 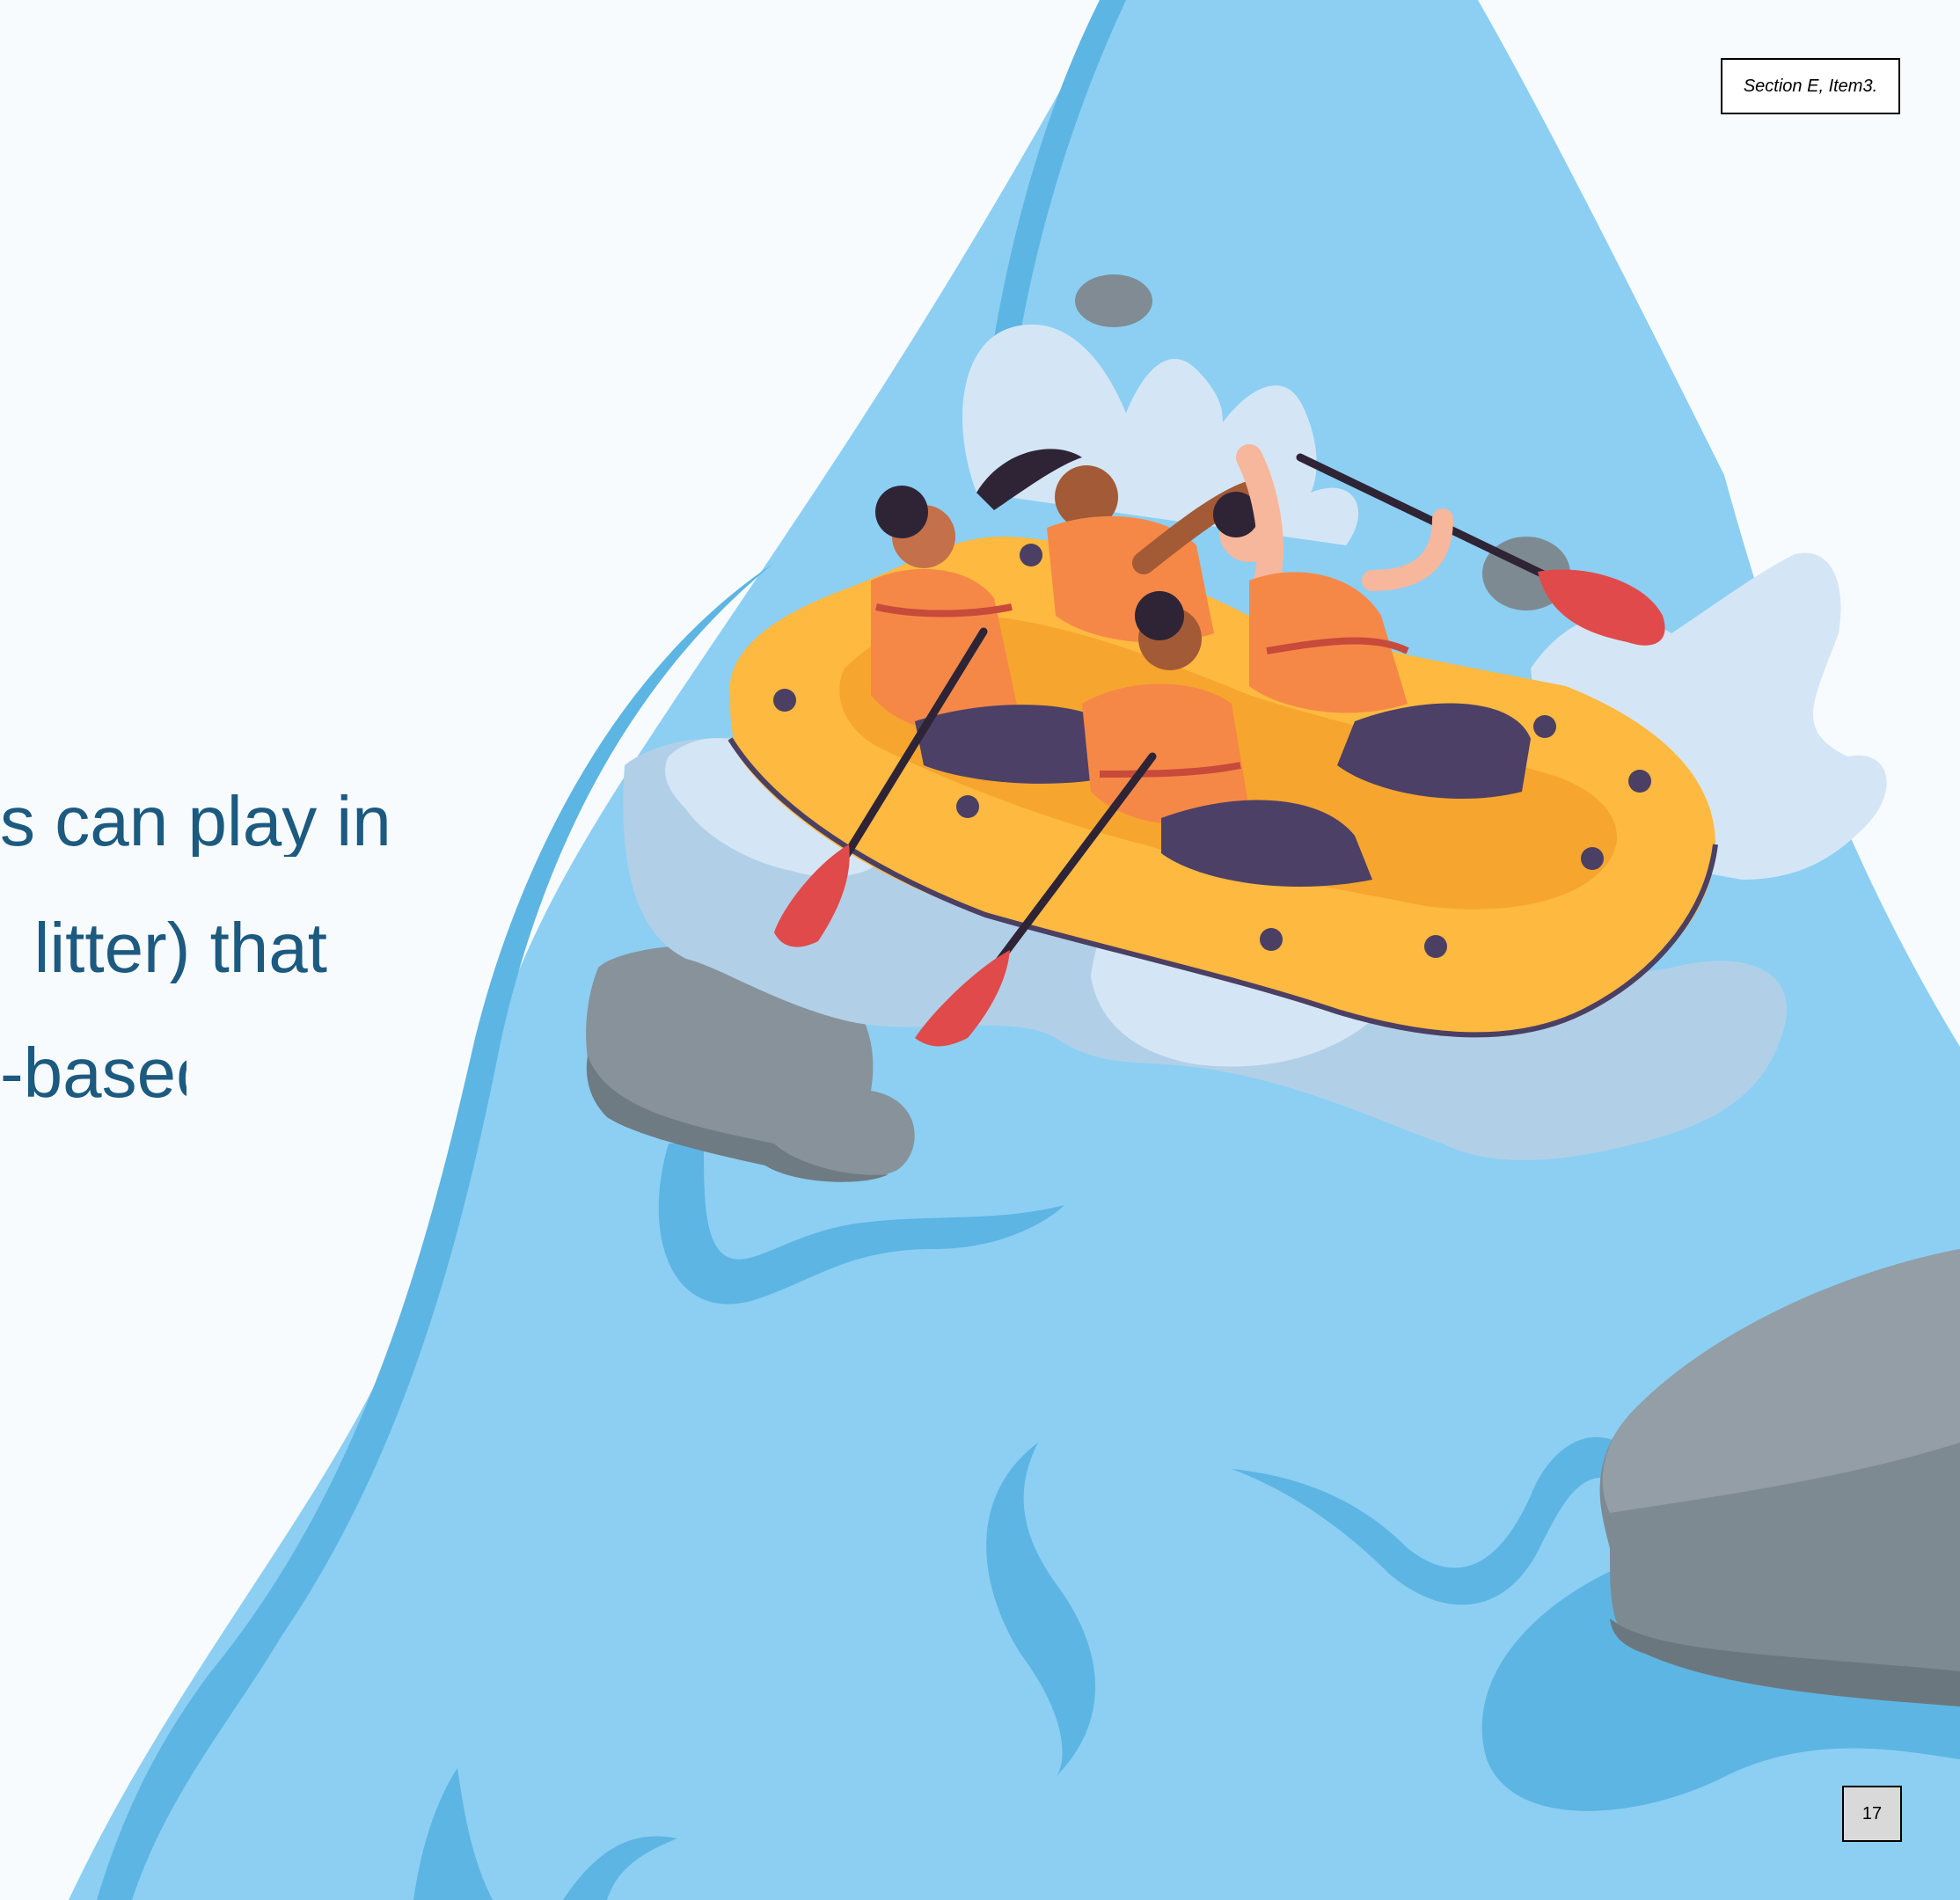 I want to click on body-text-line: -based, so click(x=93, y=1073).